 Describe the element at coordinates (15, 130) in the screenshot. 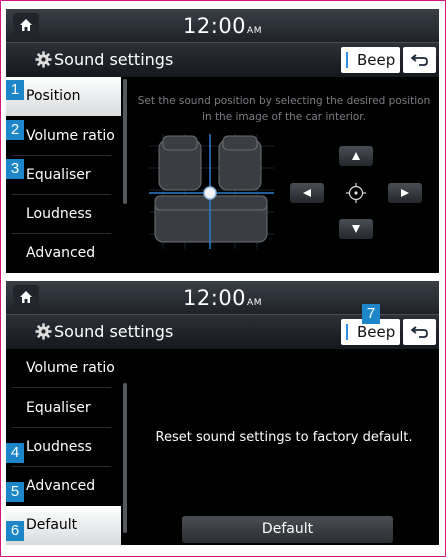

I see `callout-marker-2: 2` at that location.